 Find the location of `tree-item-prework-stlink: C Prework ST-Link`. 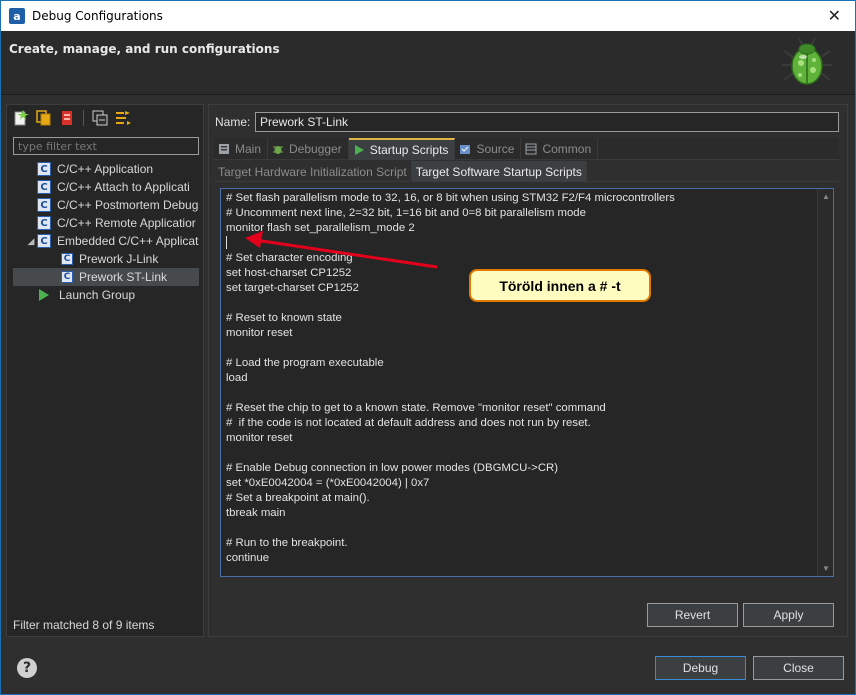

tree-item-prework-stlink: C Prework ST-Link is located at coordinates (106, 277).